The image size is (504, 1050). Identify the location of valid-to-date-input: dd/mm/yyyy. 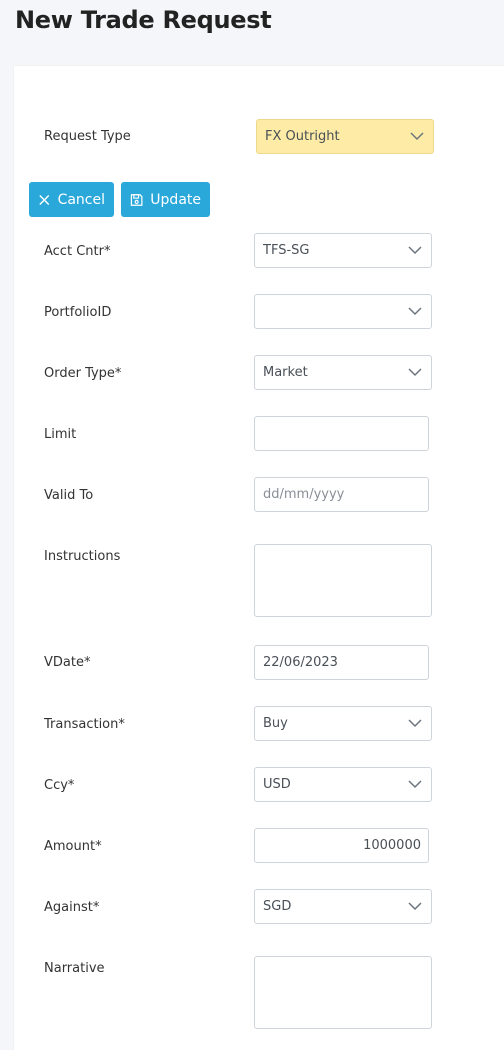
(341, 494).